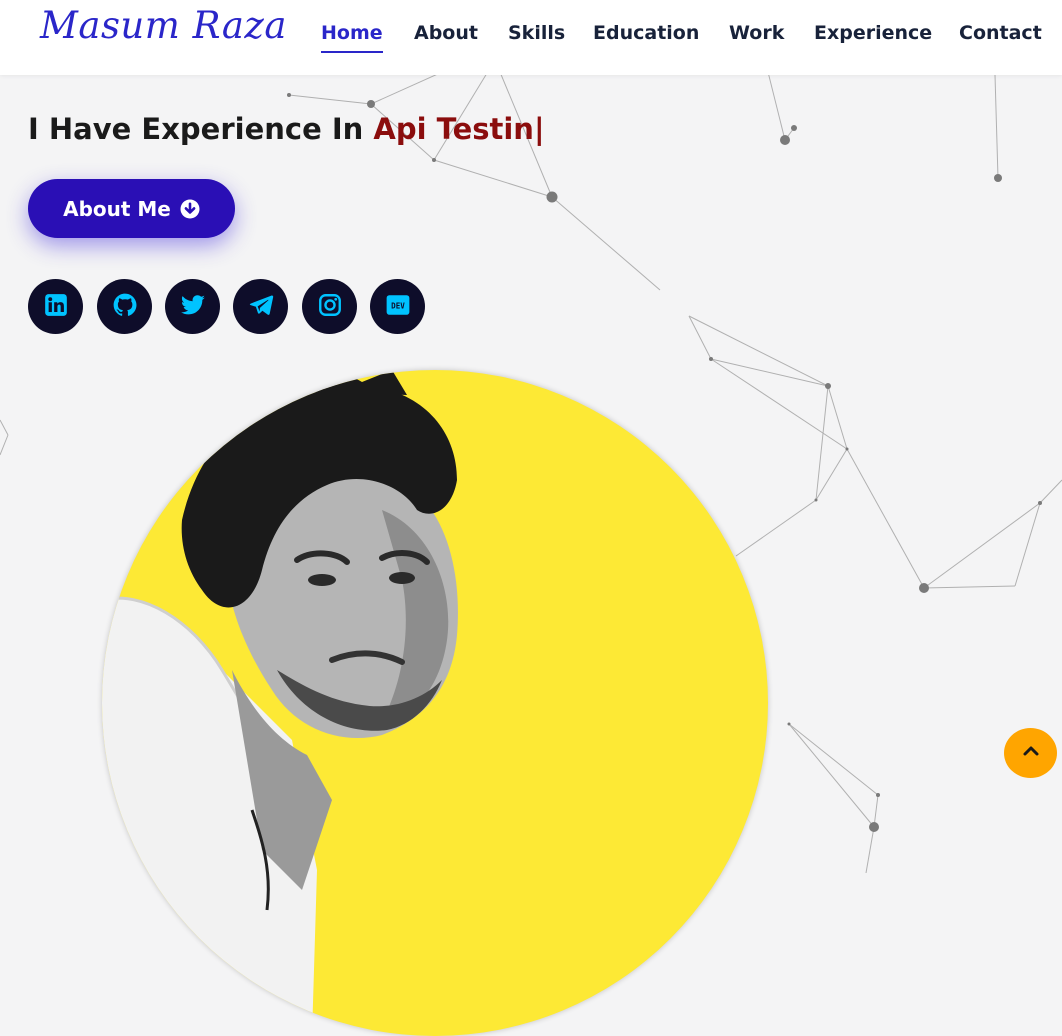 The height and width of the screenshot is (1036, 1062). I want to click on typing-cursor: |, so click(539, 129).